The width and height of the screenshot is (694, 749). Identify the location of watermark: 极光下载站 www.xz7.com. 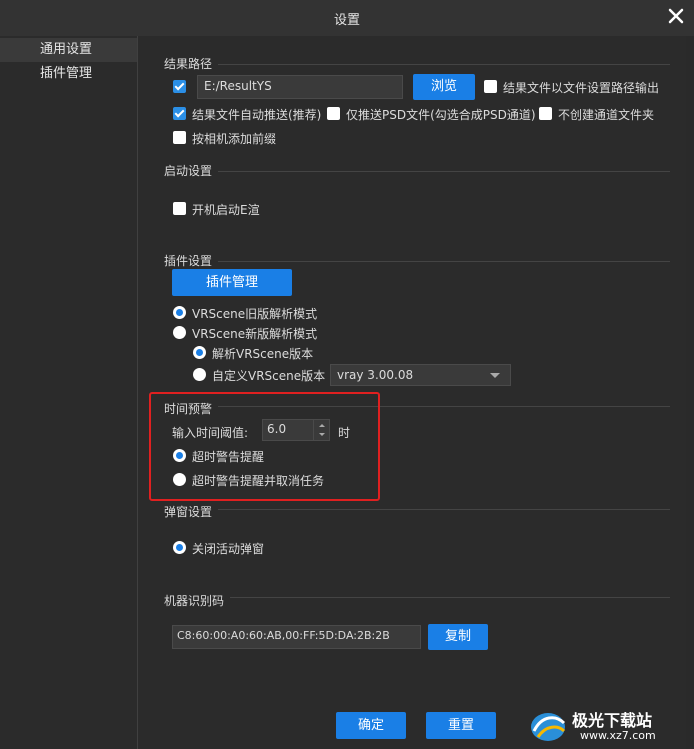
(608, 725).